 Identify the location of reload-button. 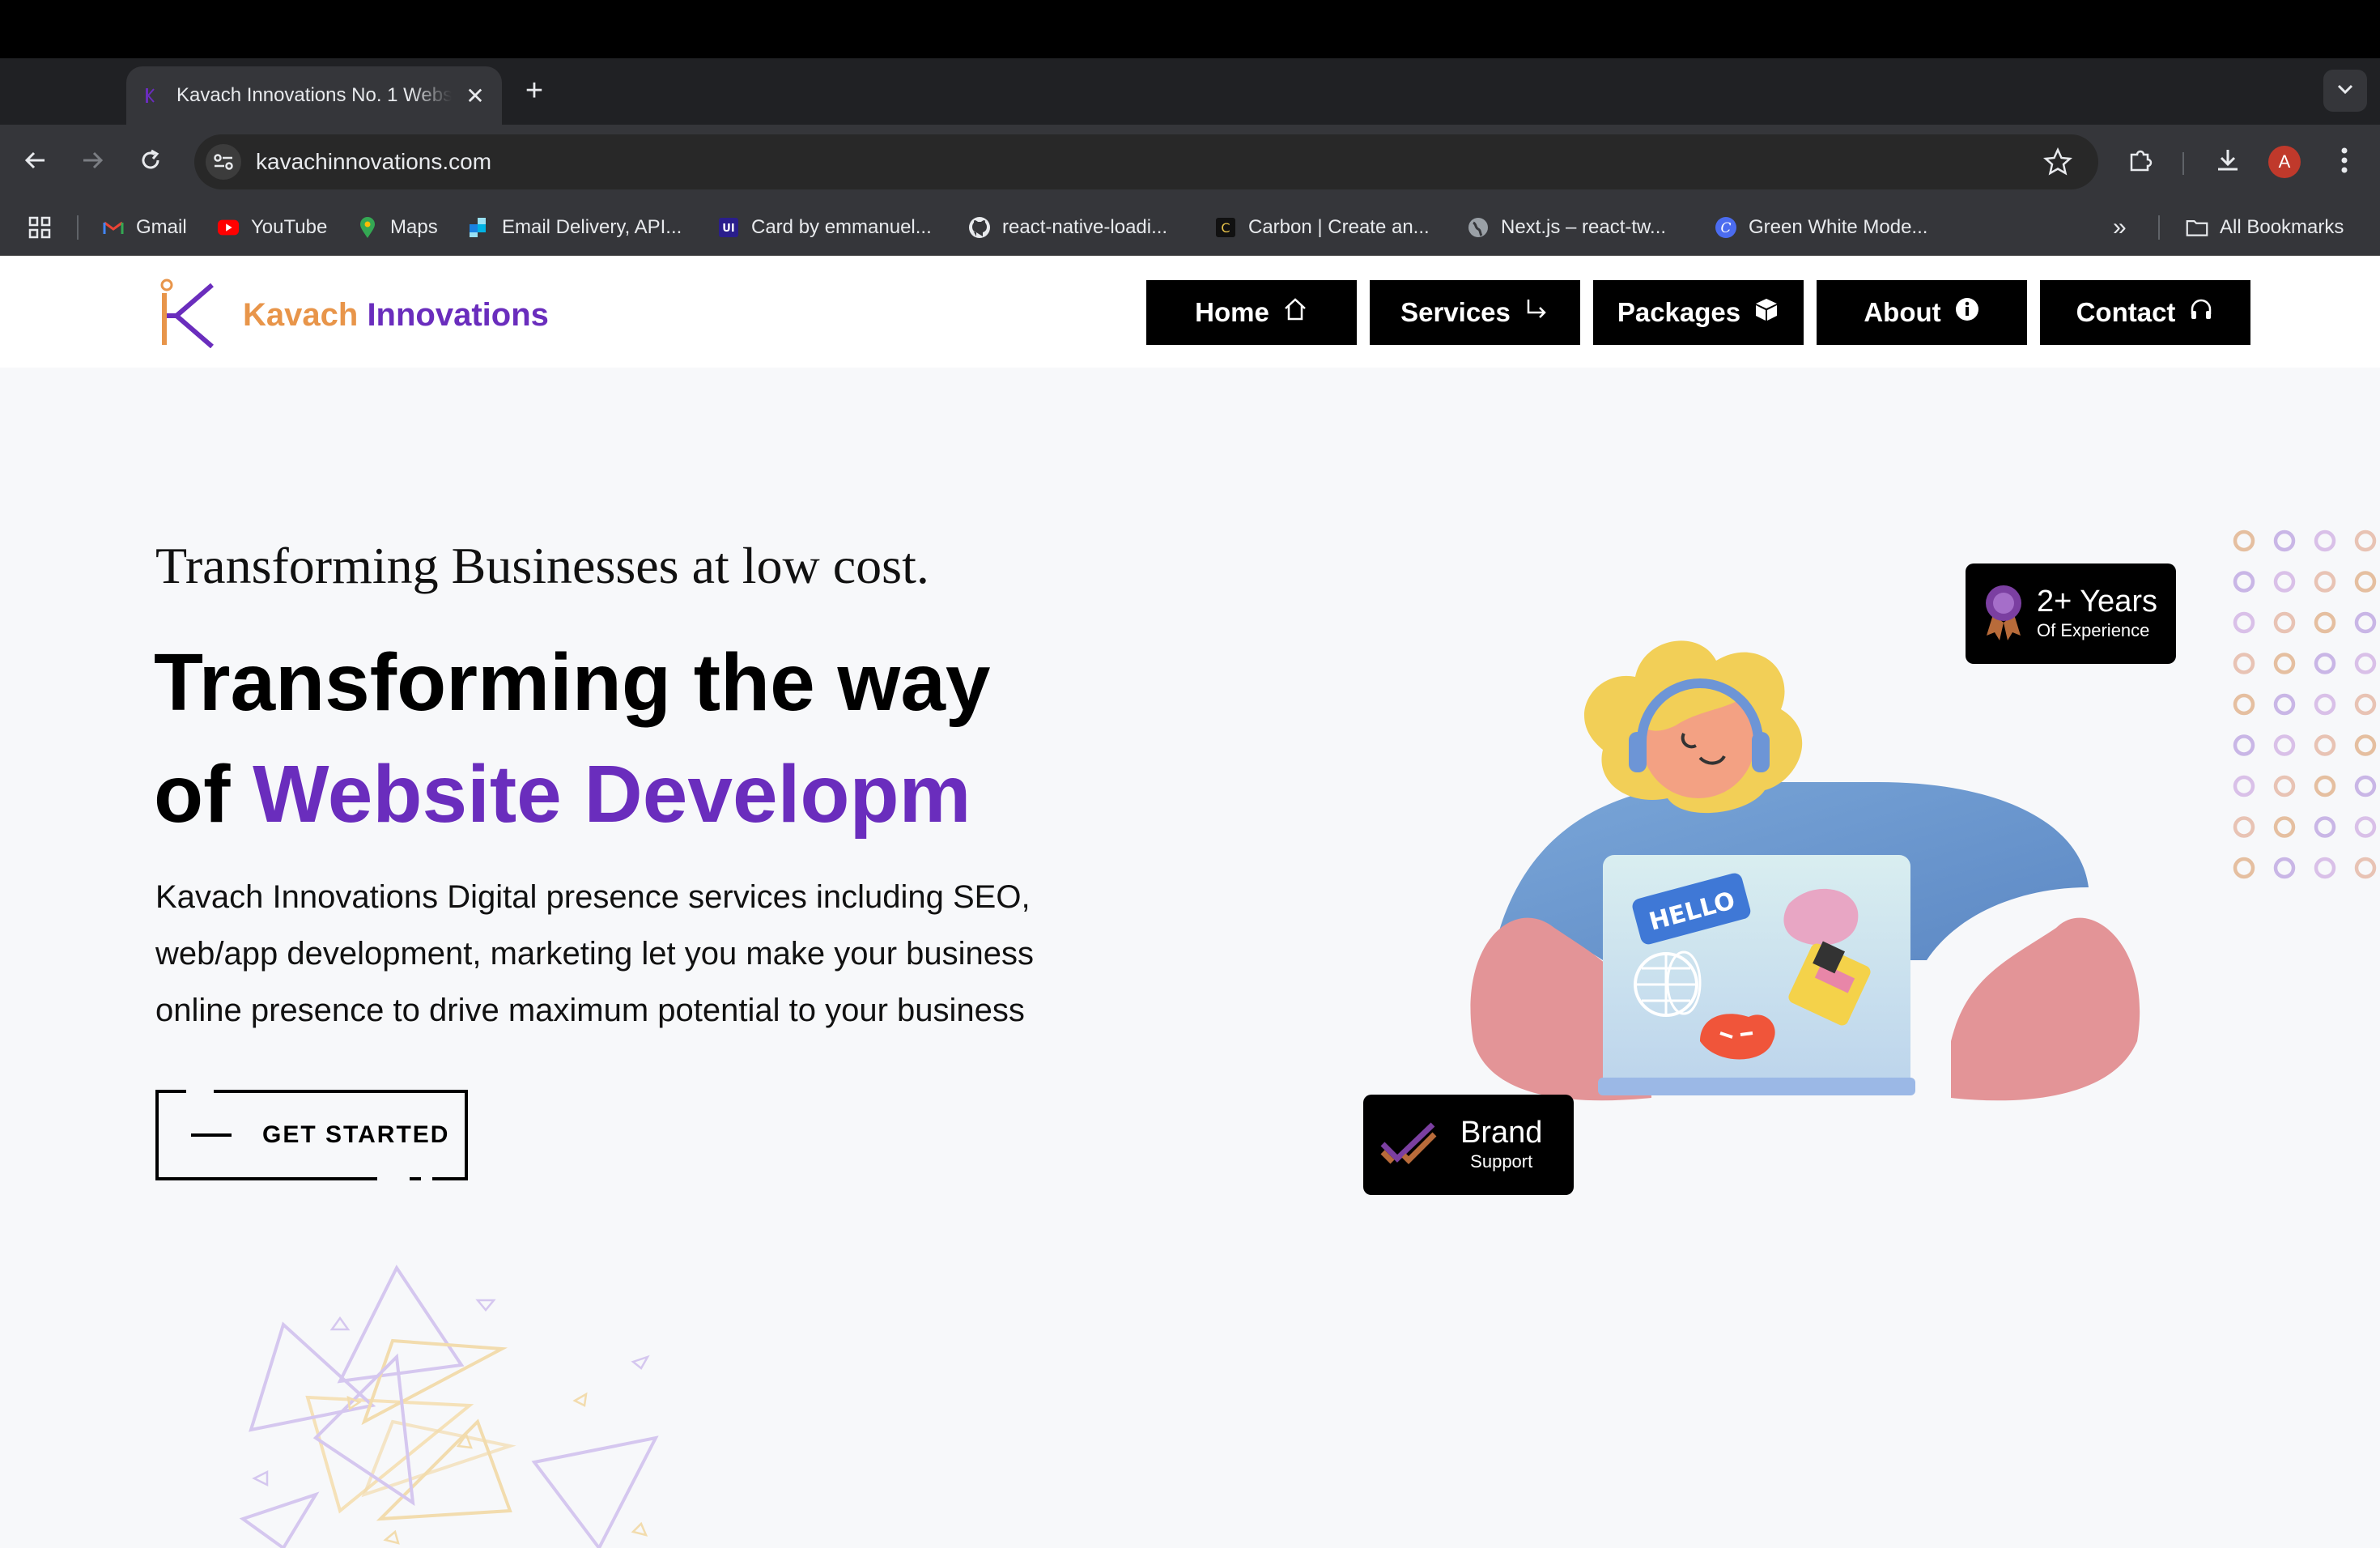
(150, 161).